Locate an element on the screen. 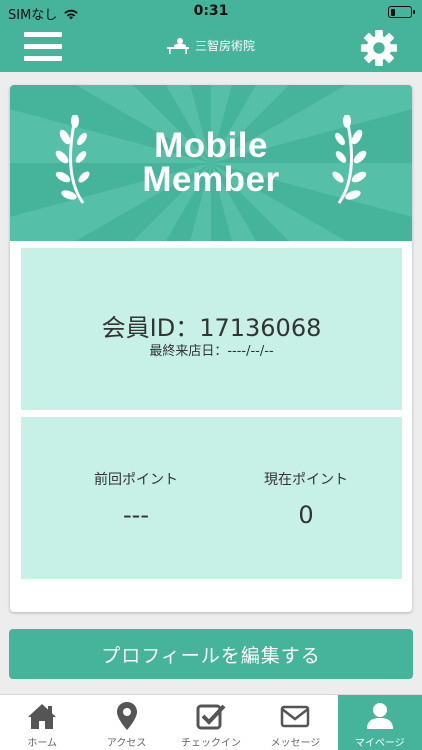 The width and height of the screenshot is (422, 750). envelope-icon is located at coordinates (295, 716).